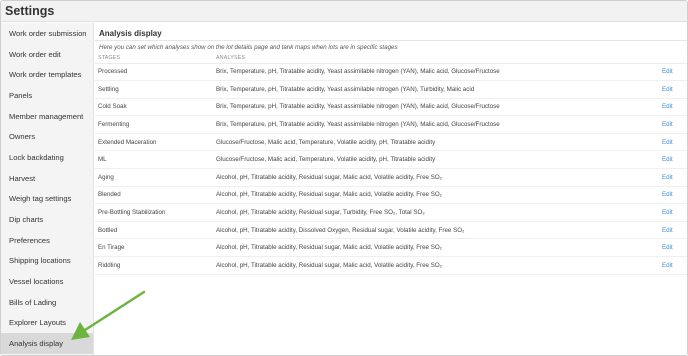 The width and height of the screenshot is (688, 356). Describe the element at coordinates (47, 199) in the screenshot. I see `sidebar-item-weigh-tag-settings: Weigh tag settings` at that location.